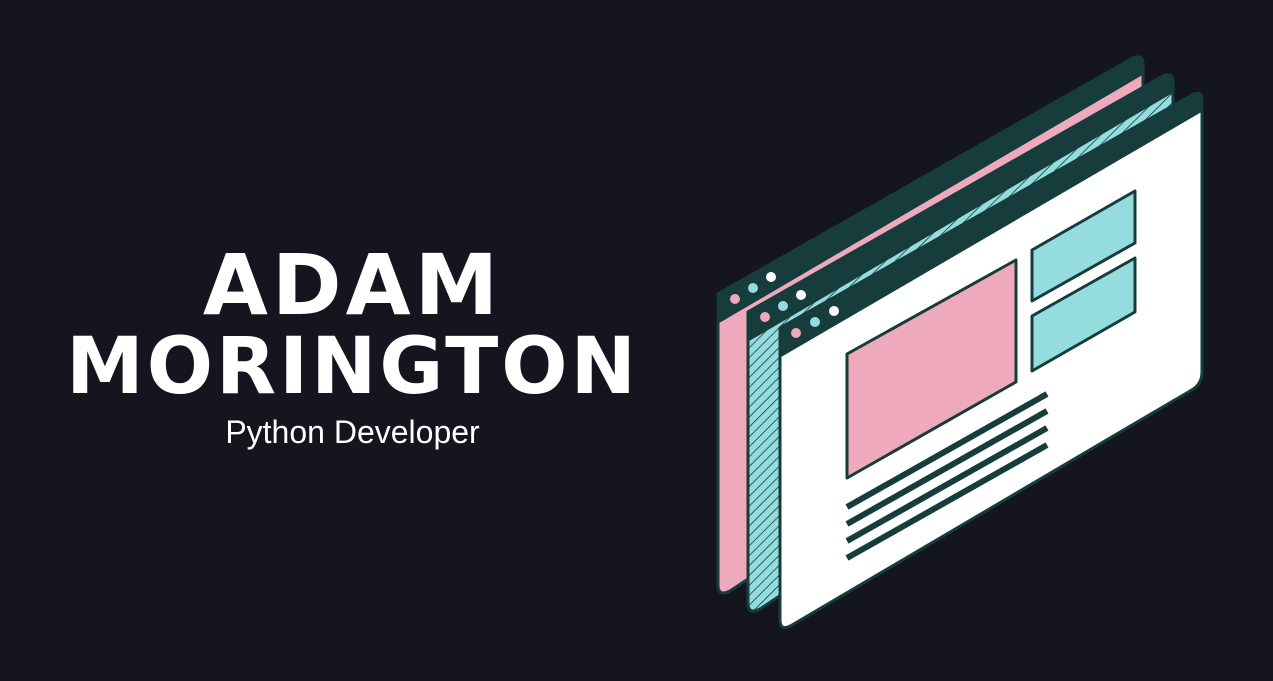 This screenshot has height=681, width=1273. Describe the element at coordinates (352, 432) in the screenshot. I see `job-title: Python Developer` at that location.